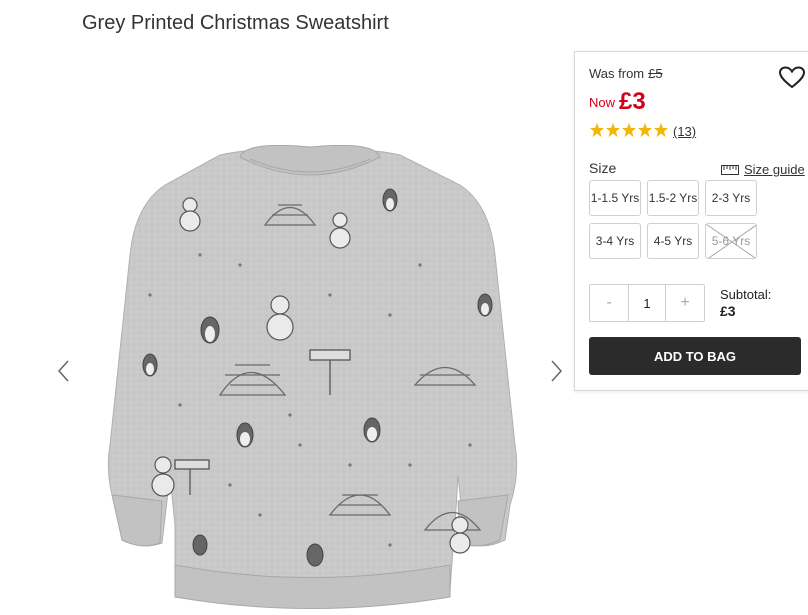  Describe the element at coordinates (684, 131) in the screenshot. I see `reviews-count-link: (13)` at that location.